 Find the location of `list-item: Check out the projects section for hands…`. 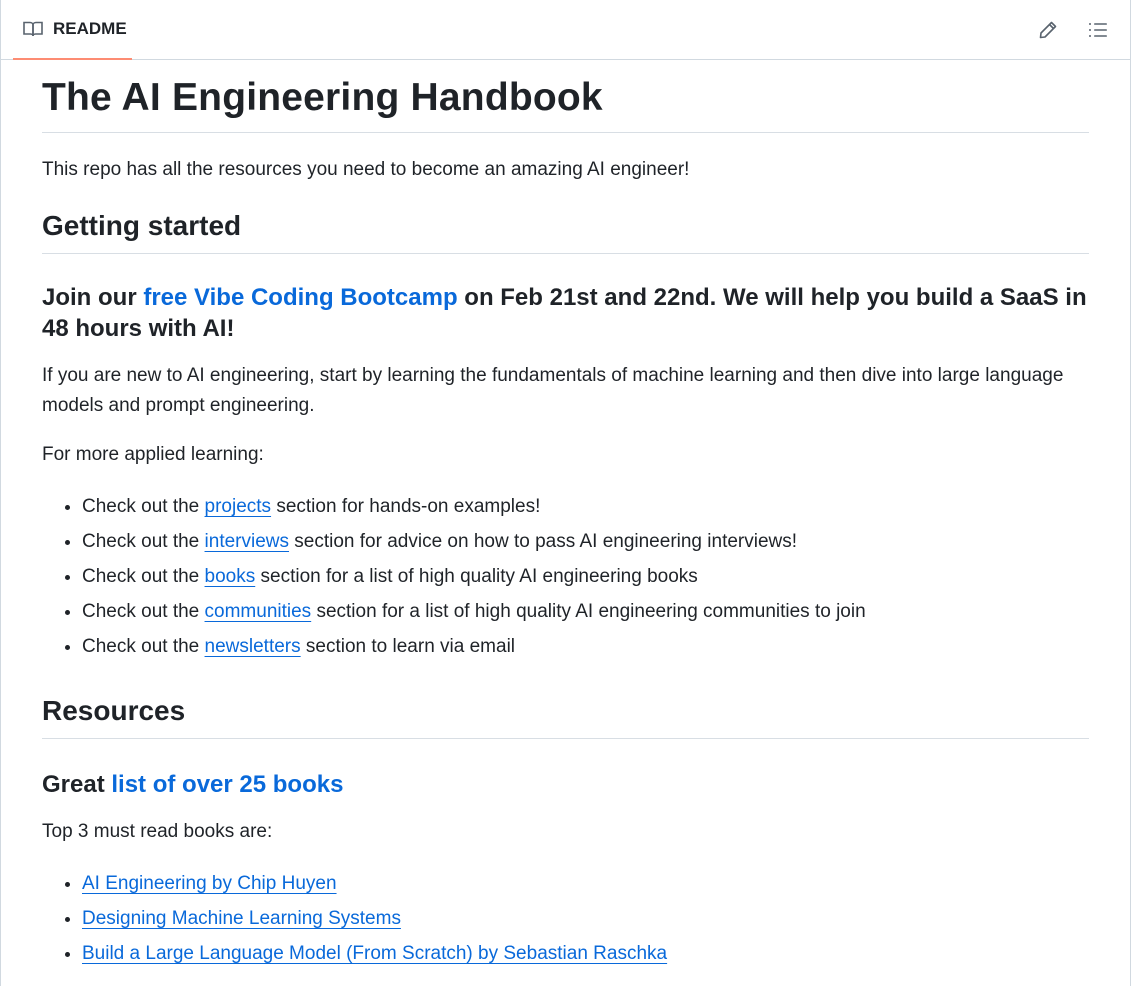

list-item: Check out the projects section for hands… is located at coordinates (585, 506).